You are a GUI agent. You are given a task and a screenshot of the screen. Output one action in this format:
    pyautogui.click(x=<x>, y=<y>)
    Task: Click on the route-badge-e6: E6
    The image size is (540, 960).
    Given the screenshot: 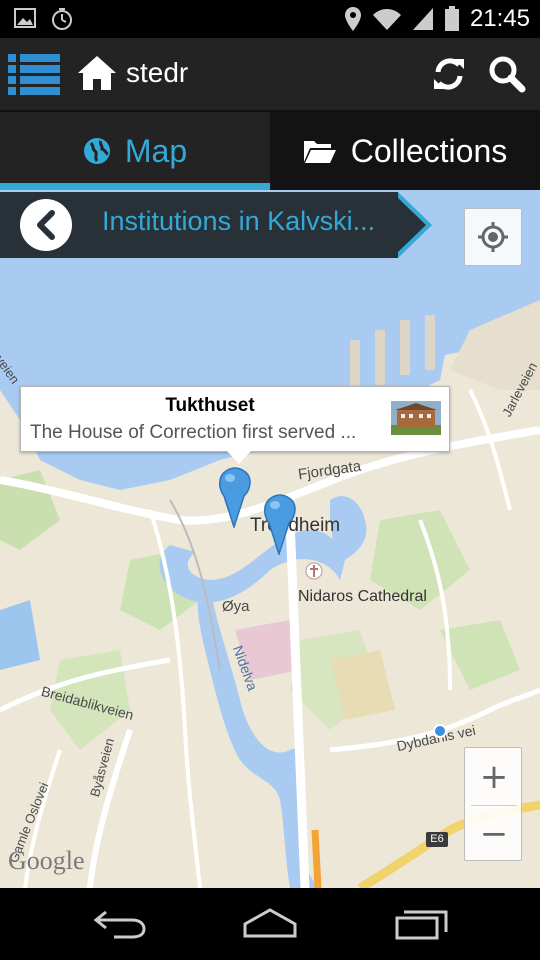 What is the action you would take?
    pyautogui.click(x=437, y=839)
    